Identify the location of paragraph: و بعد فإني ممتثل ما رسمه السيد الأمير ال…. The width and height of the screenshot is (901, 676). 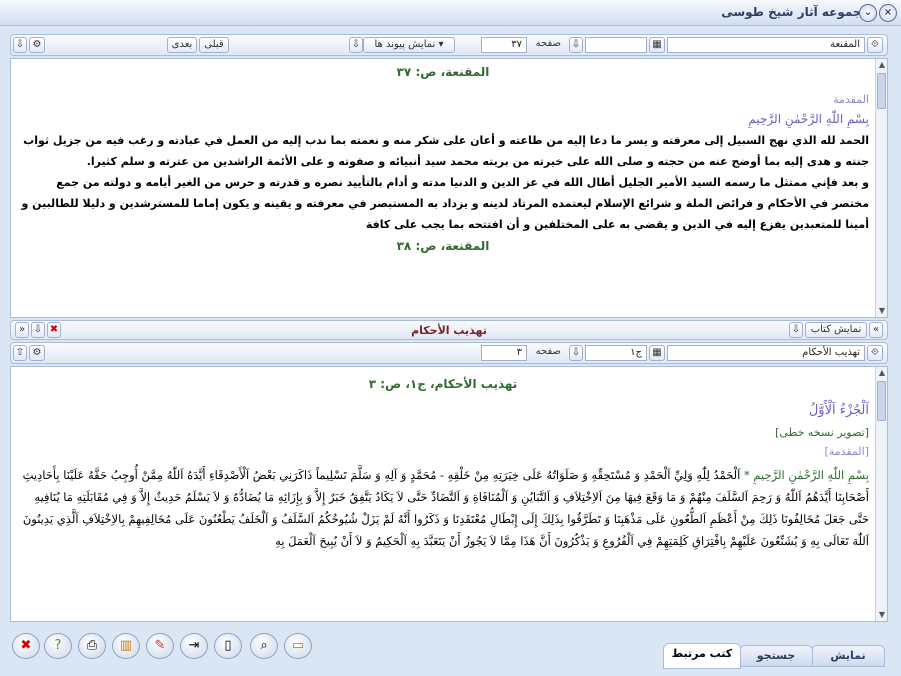
(445, 203).